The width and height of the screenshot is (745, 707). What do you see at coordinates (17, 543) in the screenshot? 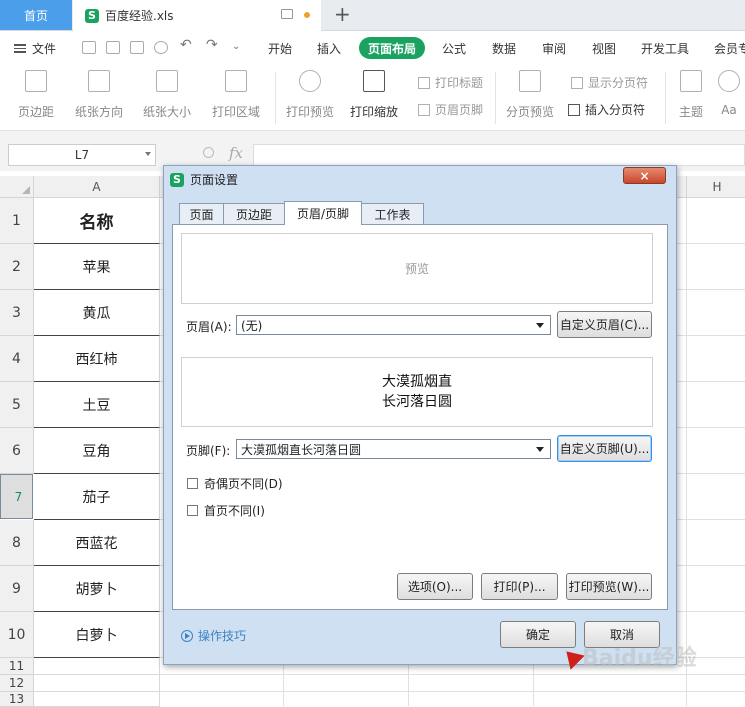
I see `row-header: 8` at bounding box center [17, 543].